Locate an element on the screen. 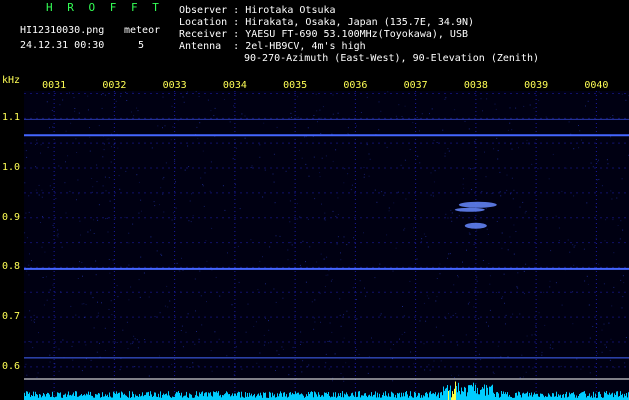 This screenshot has width=629, height=400. time-tick-label: 0040 is located at coordinates (596, 85).